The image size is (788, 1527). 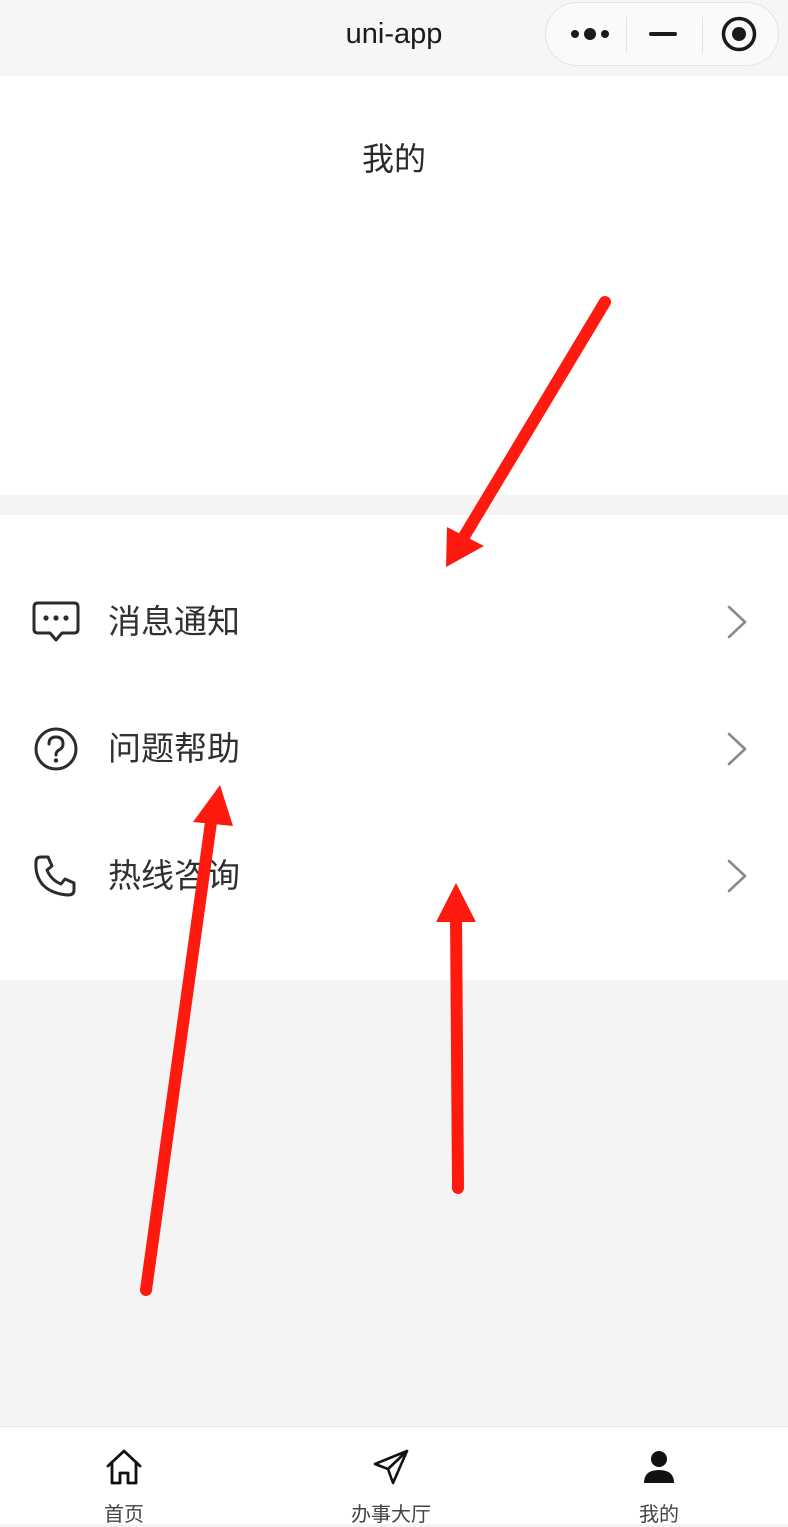 What do you see at coordinates (56, 622) in the screenshot?
I see `message-bubble-icon` at bounding box center [56, 622].